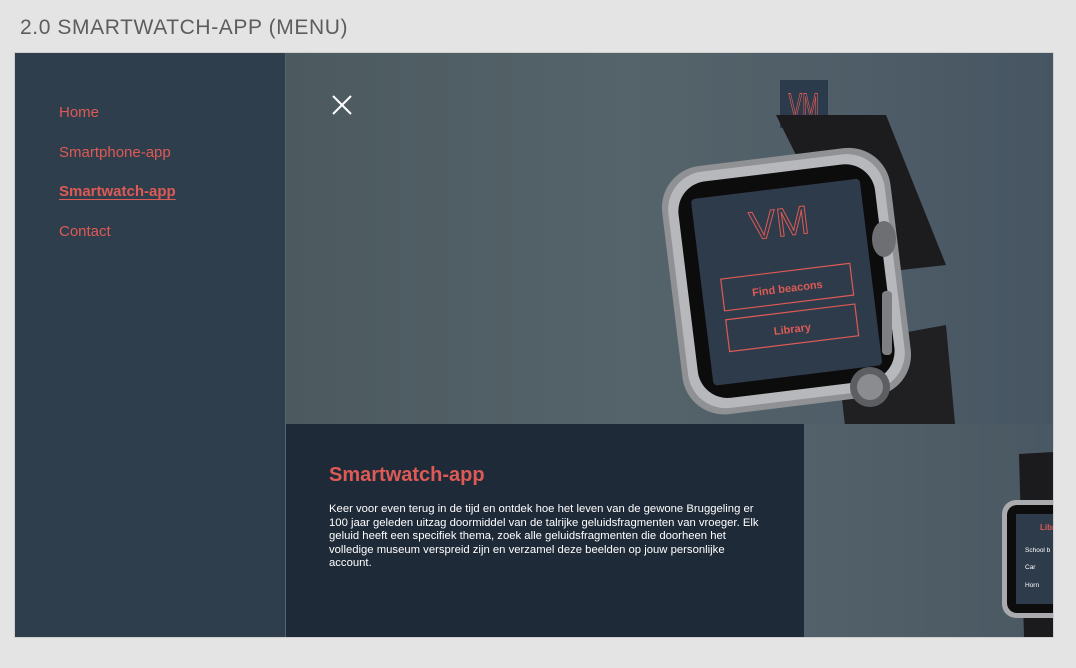 The width and height of the screenshot is (1076, 668). I want to click on nav-item-smartwatch-app: Smartwatch-app, so click(117, 191).